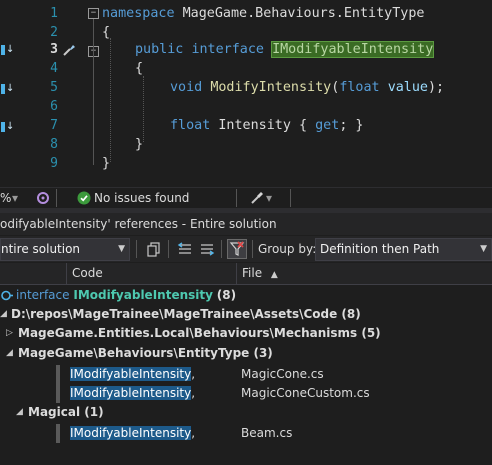 This screenshot has width=492, height=465. What do you see at coordinates (9, 333) in the screenshot?
I see `expand-arrow-icon: ▷` at bounding box center [9, 333].